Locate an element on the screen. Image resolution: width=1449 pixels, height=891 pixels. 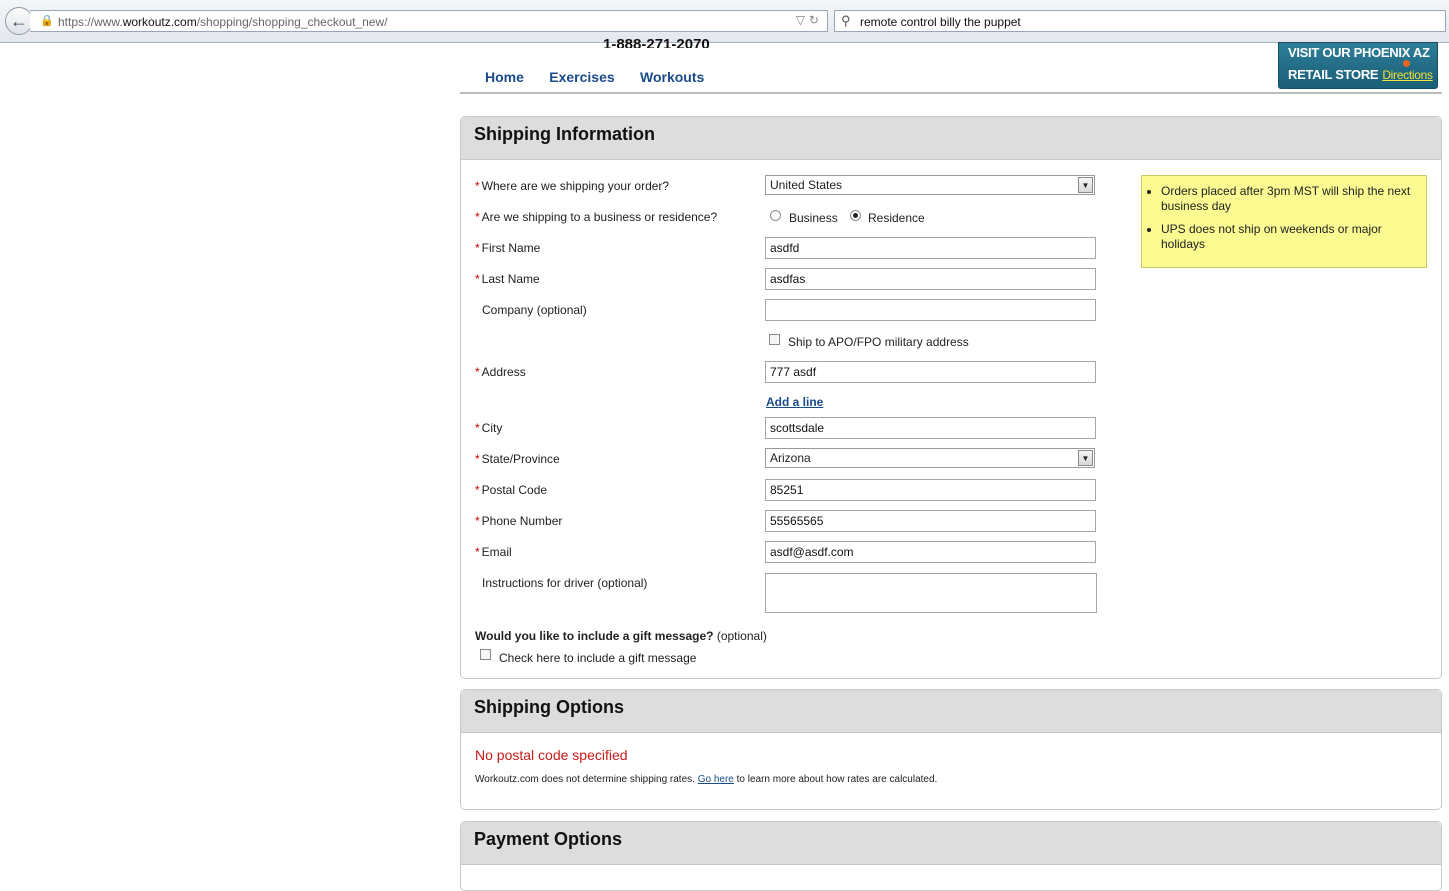
search-bar: ⚲ remote control billy the puppet is located at coordinates (1140, 21).